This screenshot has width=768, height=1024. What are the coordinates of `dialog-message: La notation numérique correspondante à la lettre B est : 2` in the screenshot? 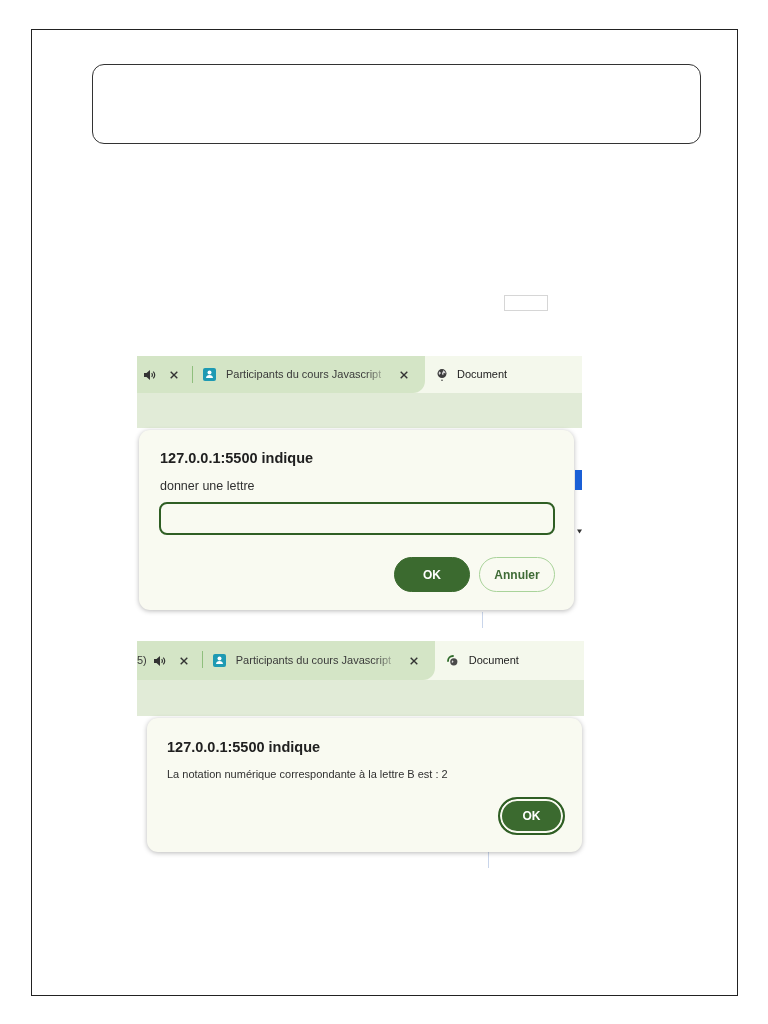 It's located at (308, 774).